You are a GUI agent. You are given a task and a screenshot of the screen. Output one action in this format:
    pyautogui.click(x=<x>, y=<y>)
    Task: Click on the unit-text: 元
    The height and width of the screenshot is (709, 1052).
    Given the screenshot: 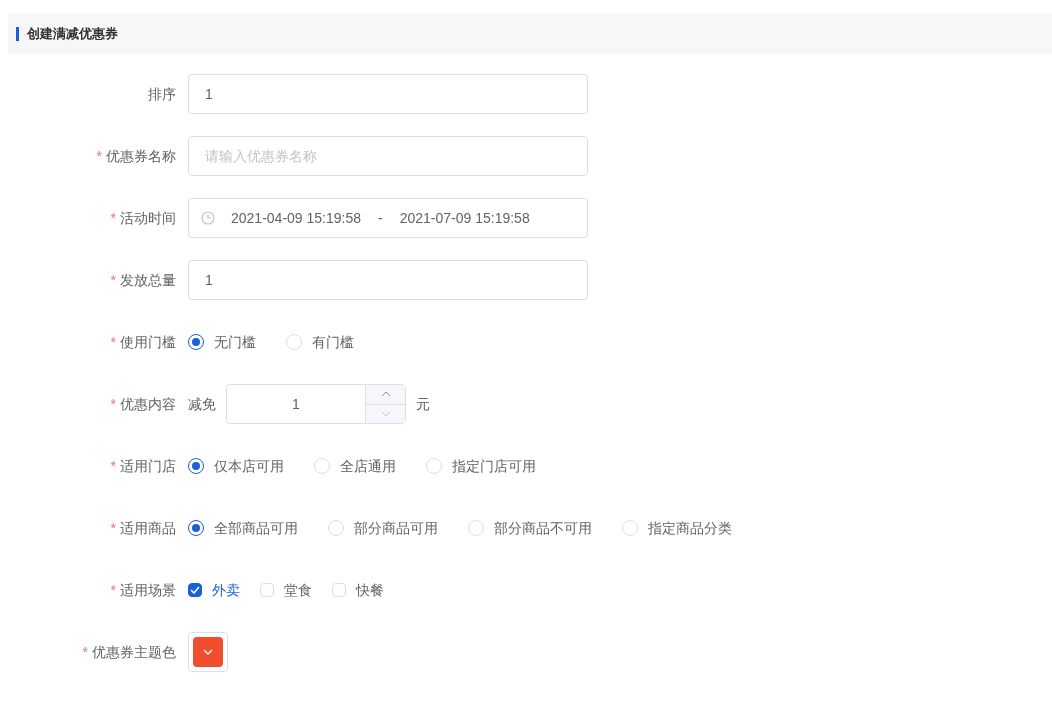 What is the action you would take?
    pyautogui.click(x=423, y=404)
    